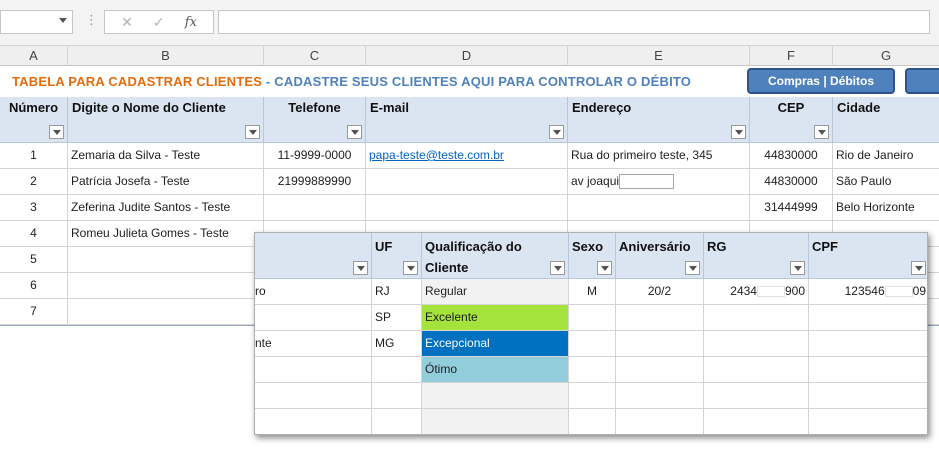 Image resolution: width=939 pixels, height=458 pixels. Describe the element at coordinates (127, 22) in the screenshot. I see `cancel-icon: ✕` at that location.